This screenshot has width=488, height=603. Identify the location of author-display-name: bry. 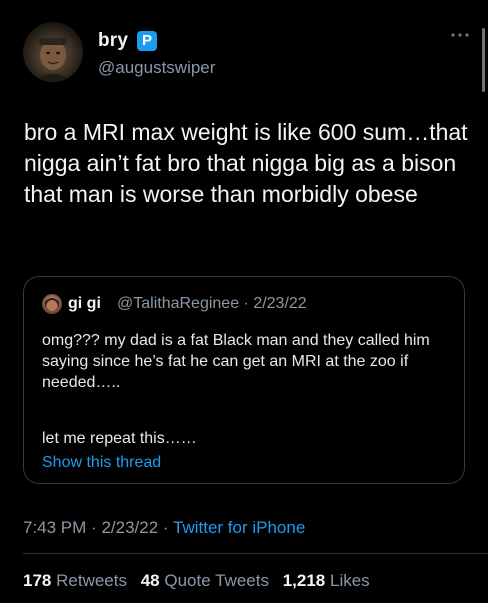
(113, 41).